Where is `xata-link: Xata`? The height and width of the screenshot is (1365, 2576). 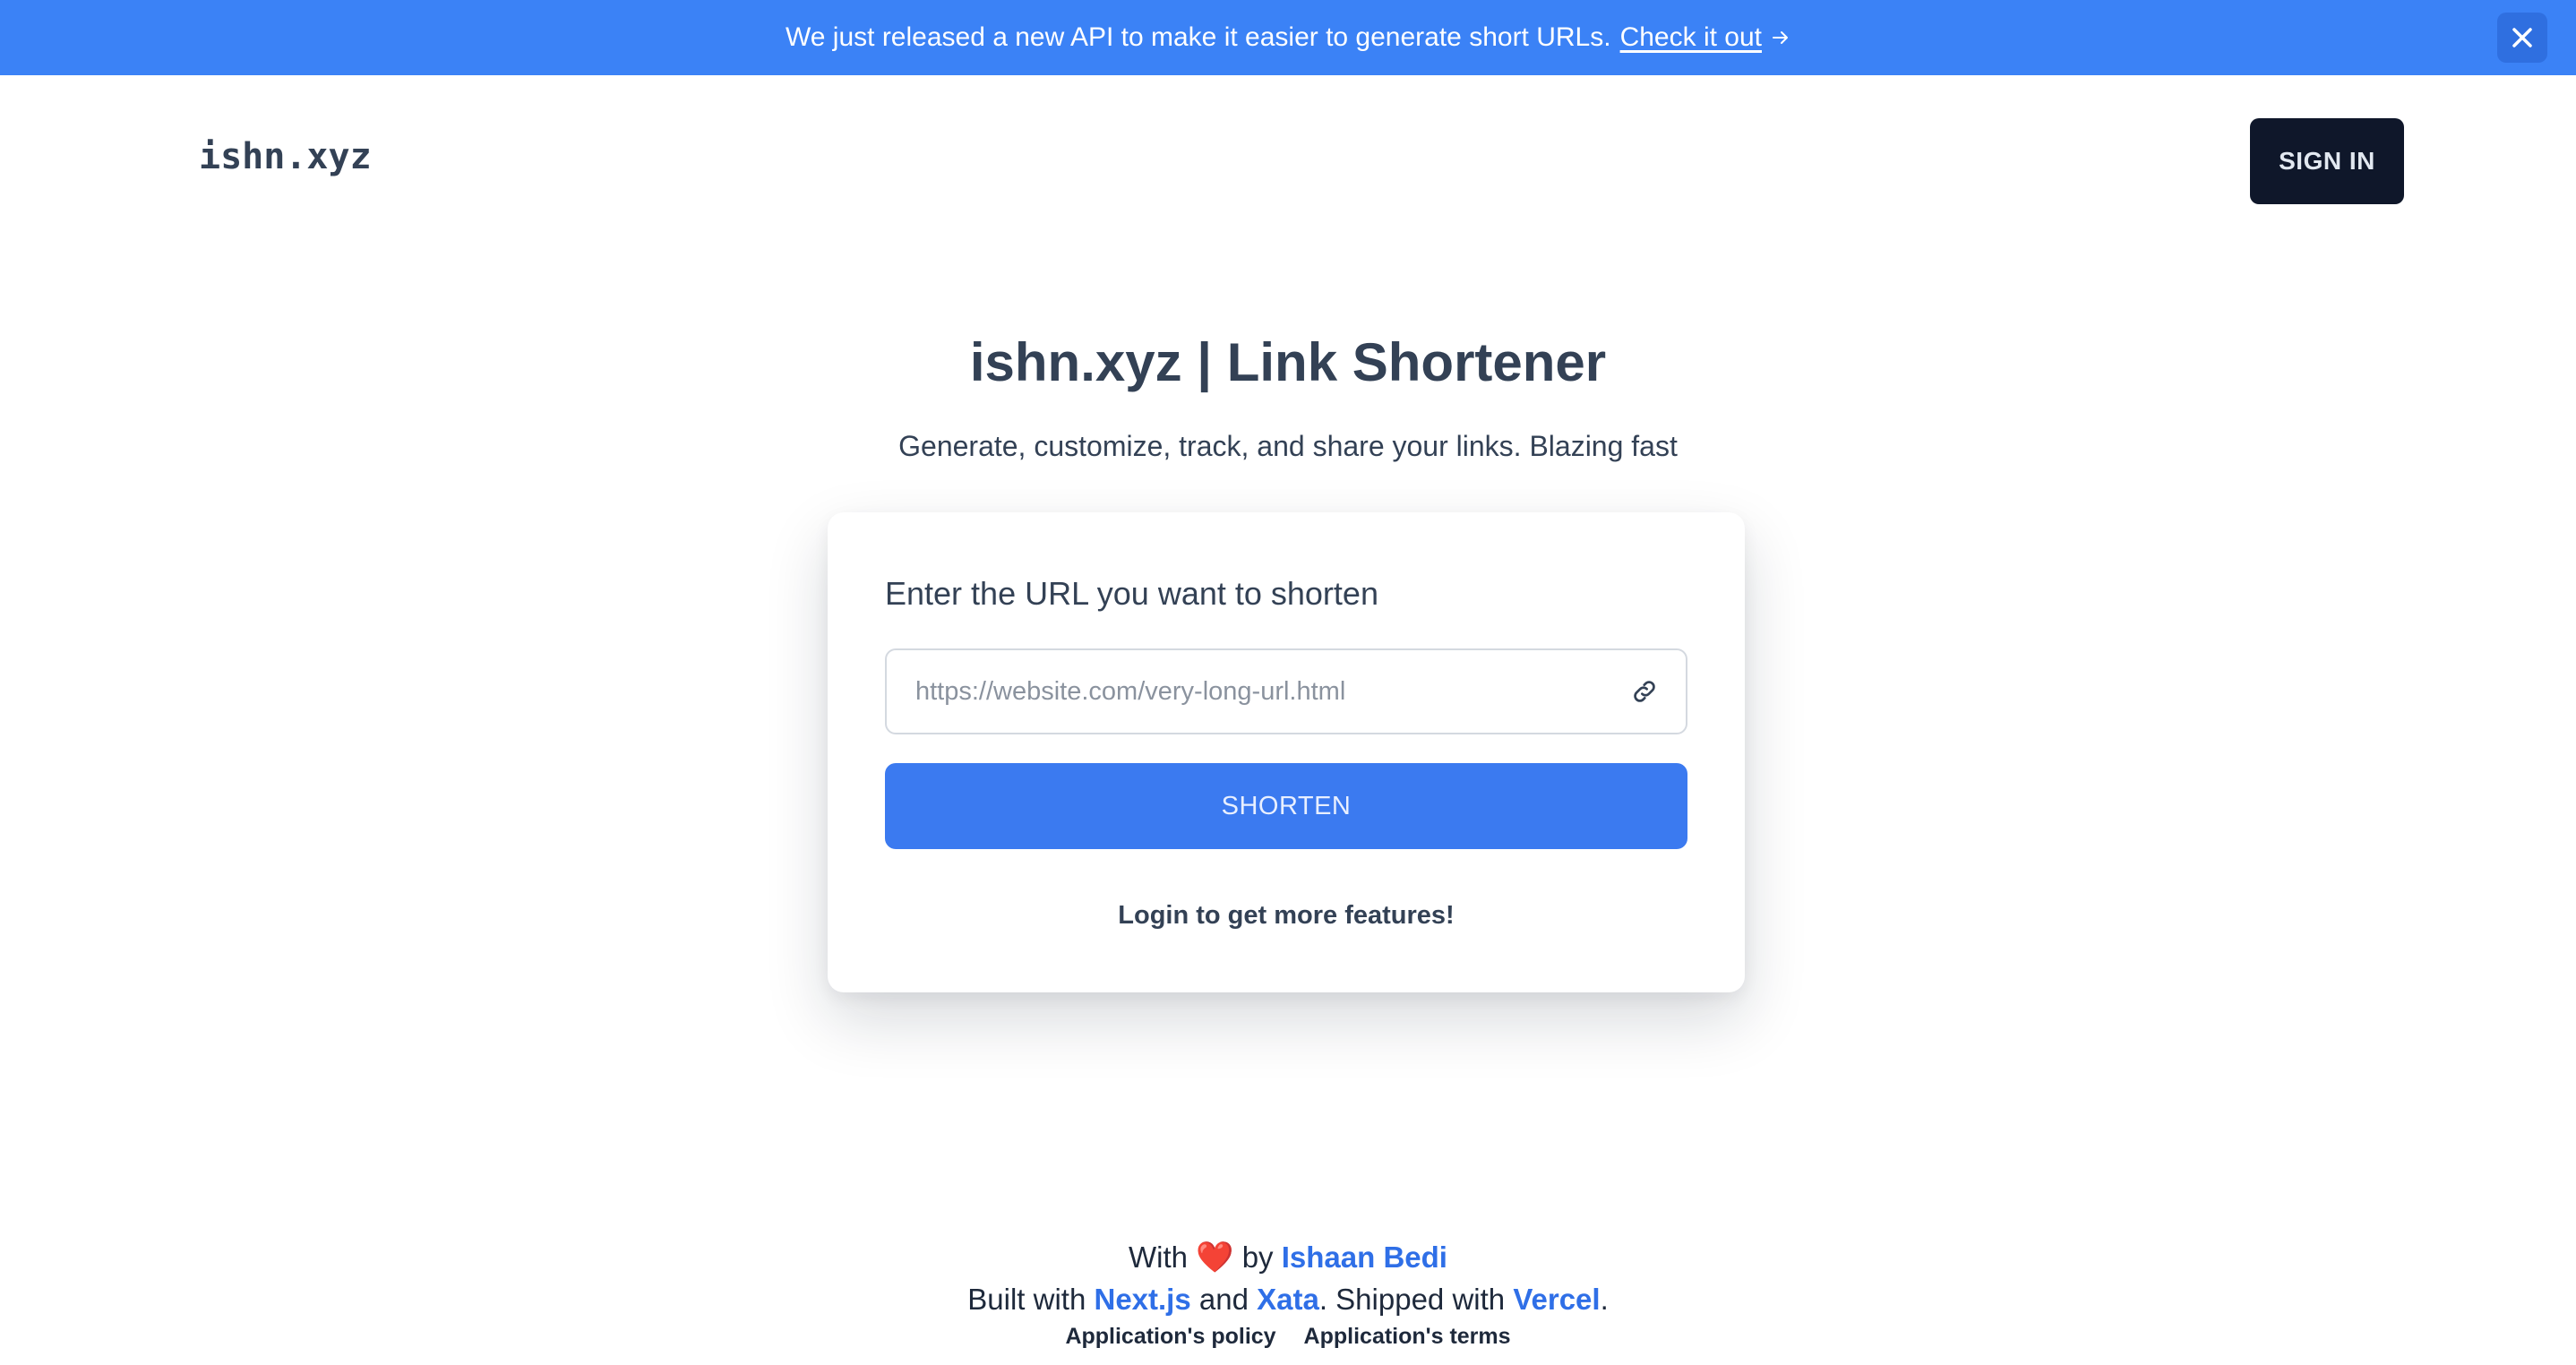
xata-link: Xata is located at coordinates (1288, 1299).